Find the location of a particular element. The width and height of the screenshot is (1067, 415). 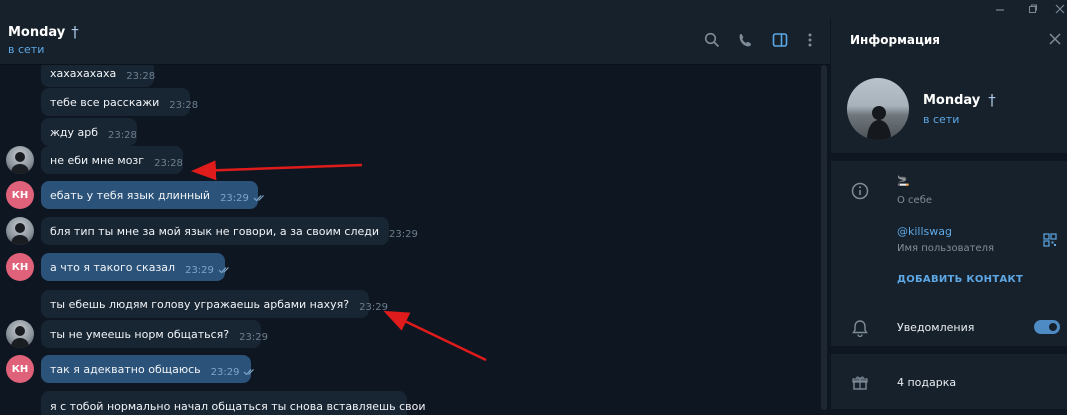

profile-name-text: Monday is located at coordinates (952, 100).